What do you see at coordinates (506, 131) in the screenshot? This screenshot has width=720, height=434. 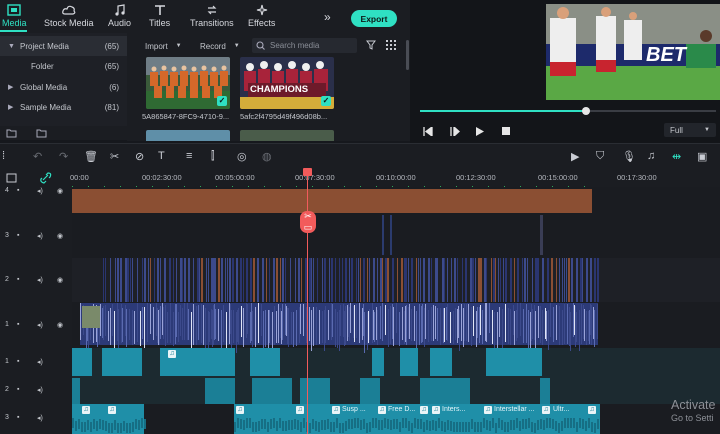 I see `stop-icon` at bounding box center [506, 131].